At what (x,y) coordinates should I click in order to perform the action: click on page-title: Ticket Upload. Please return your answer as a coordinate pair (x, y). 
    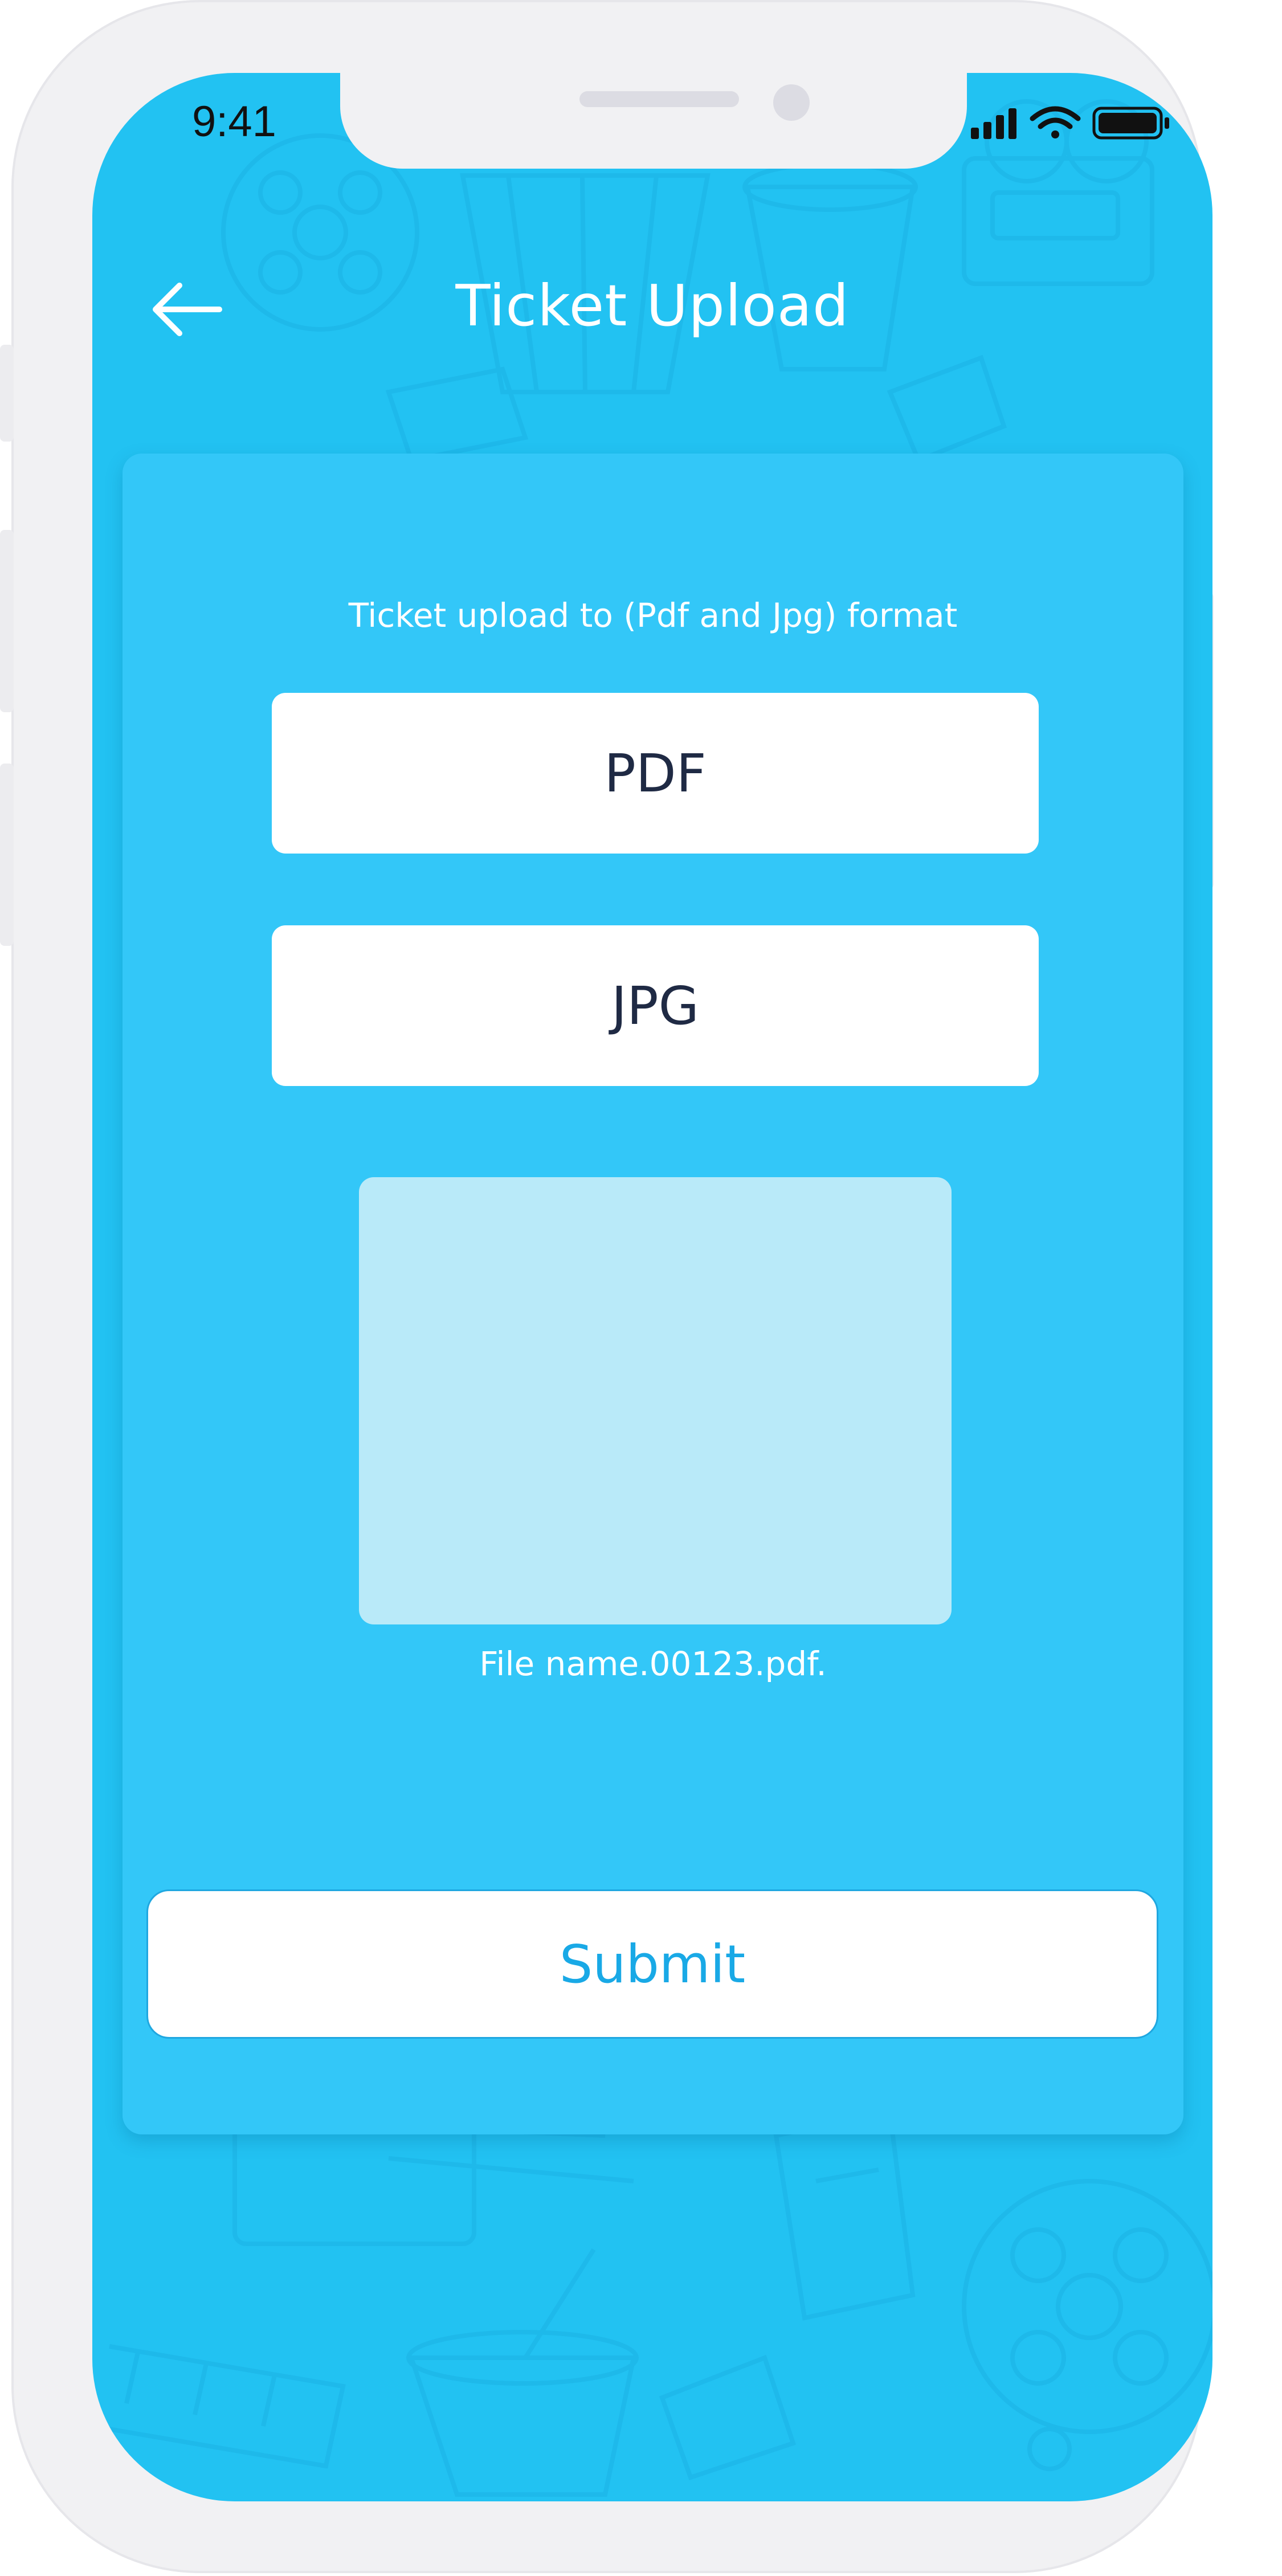
    Looking at the image, I should click on (653, 306).